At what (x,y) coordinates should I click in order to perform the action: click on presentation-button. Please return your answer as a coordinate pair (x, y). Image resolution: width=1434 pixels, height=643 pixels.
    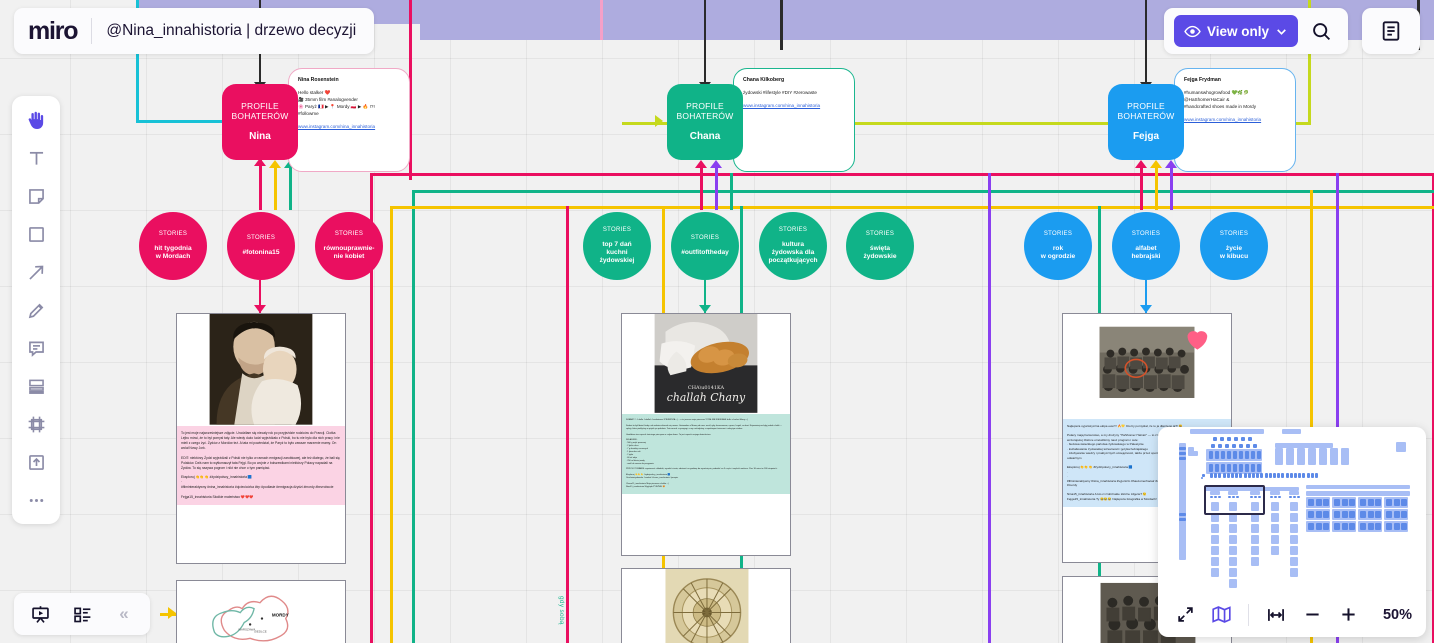
    Looking at the image, I should click on (40, 614).